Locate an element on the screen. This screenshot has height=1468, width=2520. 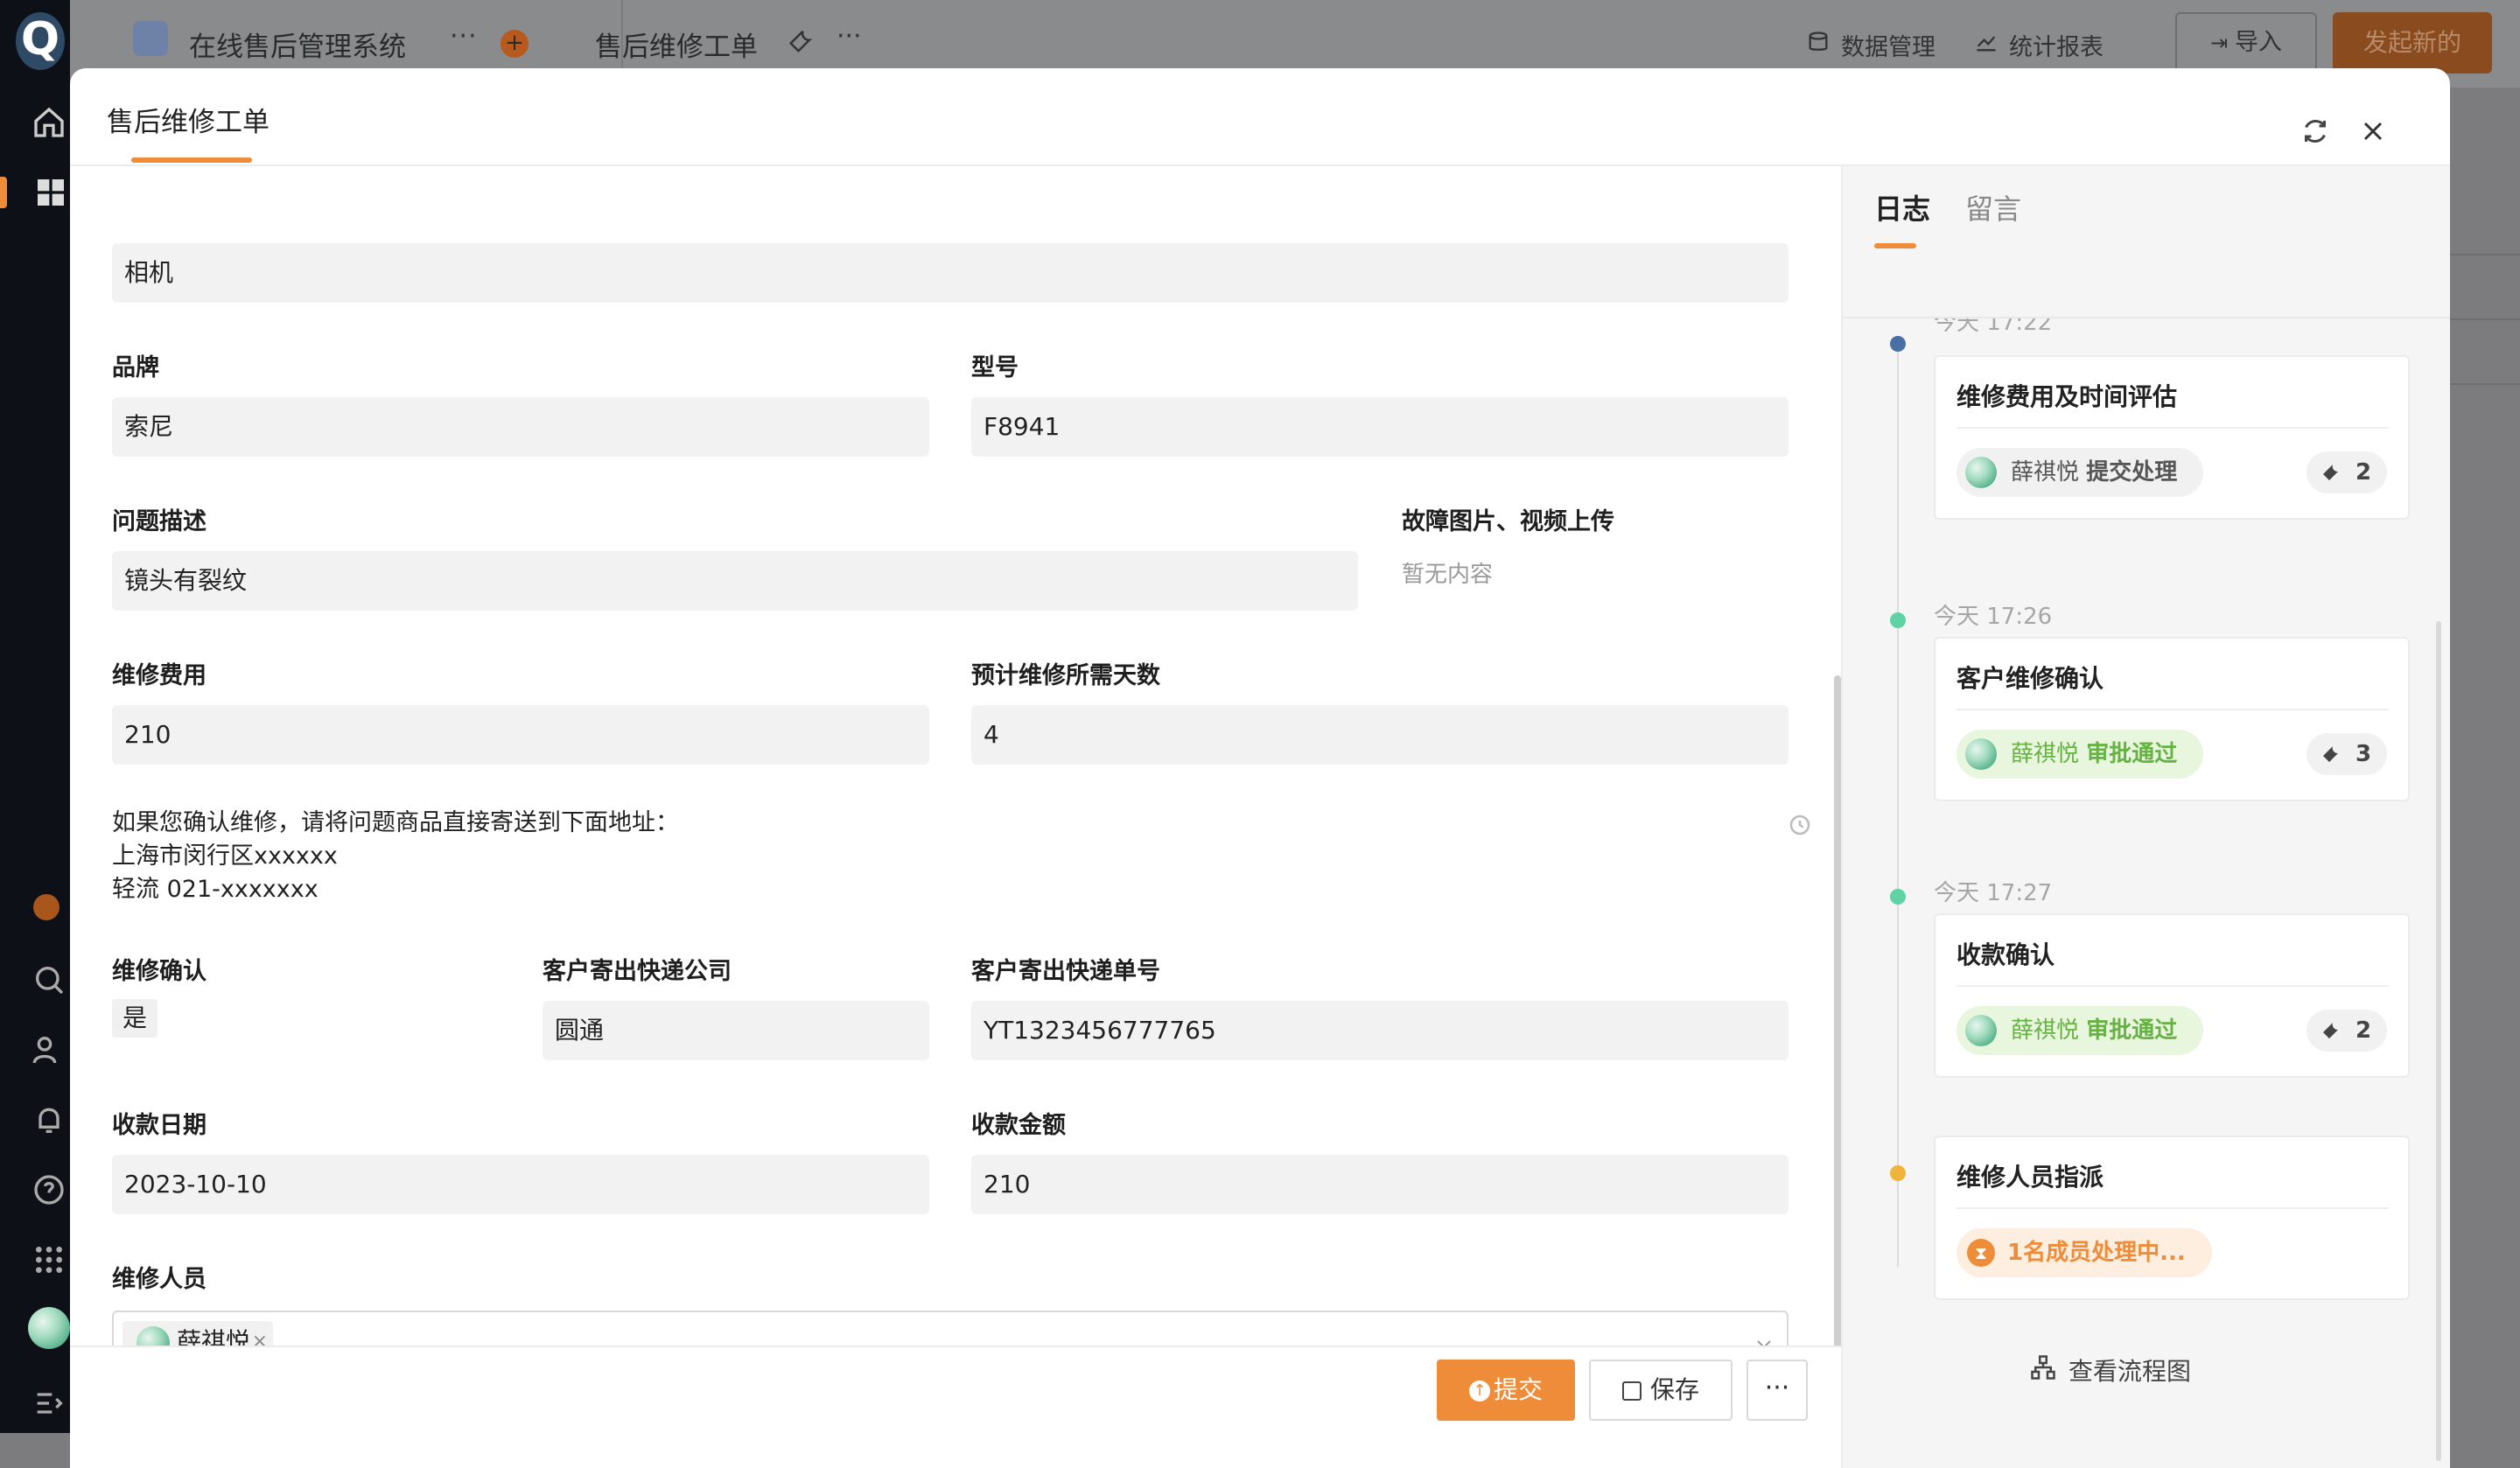
action-text: 审批通过 is located at coordinates (2132, 1030).